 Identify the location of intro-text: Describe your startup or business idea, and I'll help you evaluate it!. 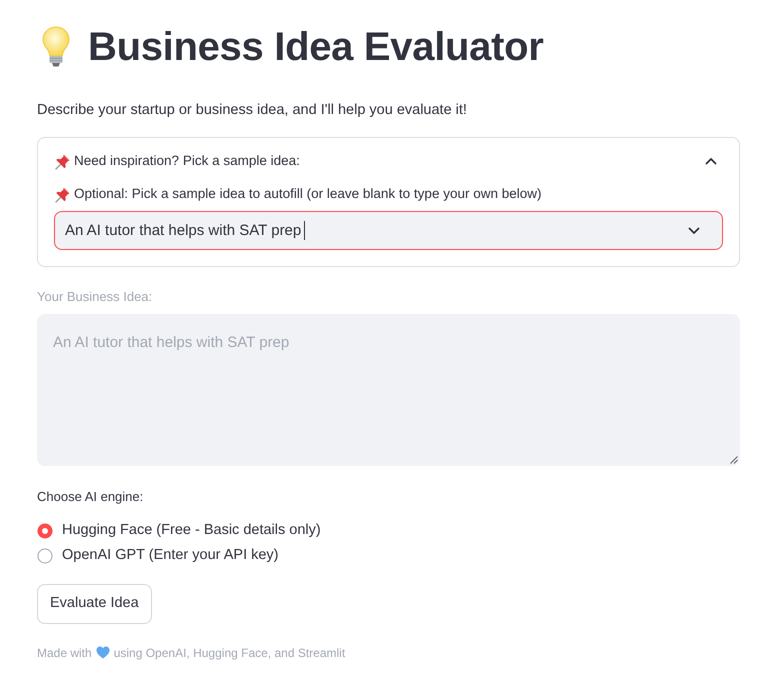
(252, 110).